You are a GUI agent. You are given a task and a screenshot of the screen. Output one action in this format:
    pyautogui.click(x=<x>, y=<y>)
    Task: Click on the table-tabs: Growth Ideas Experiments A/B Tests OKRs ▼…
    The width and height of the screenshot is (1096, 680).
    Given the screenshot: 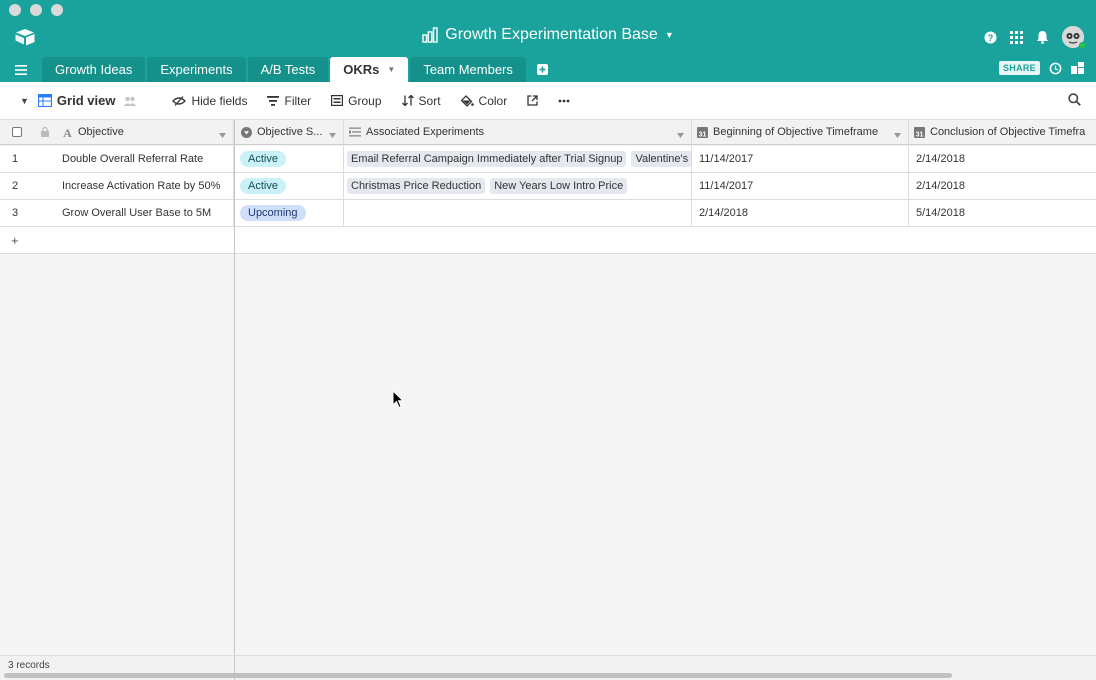 What is the action you would take?
    pyautogui.click(x=279, y=69)
    